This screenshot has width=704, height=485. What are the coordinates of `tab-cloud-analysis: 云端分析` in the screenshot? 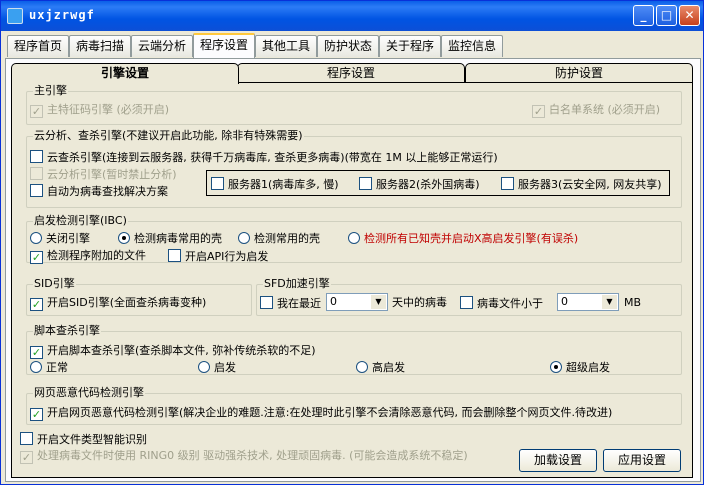 It's located at (162, 46).